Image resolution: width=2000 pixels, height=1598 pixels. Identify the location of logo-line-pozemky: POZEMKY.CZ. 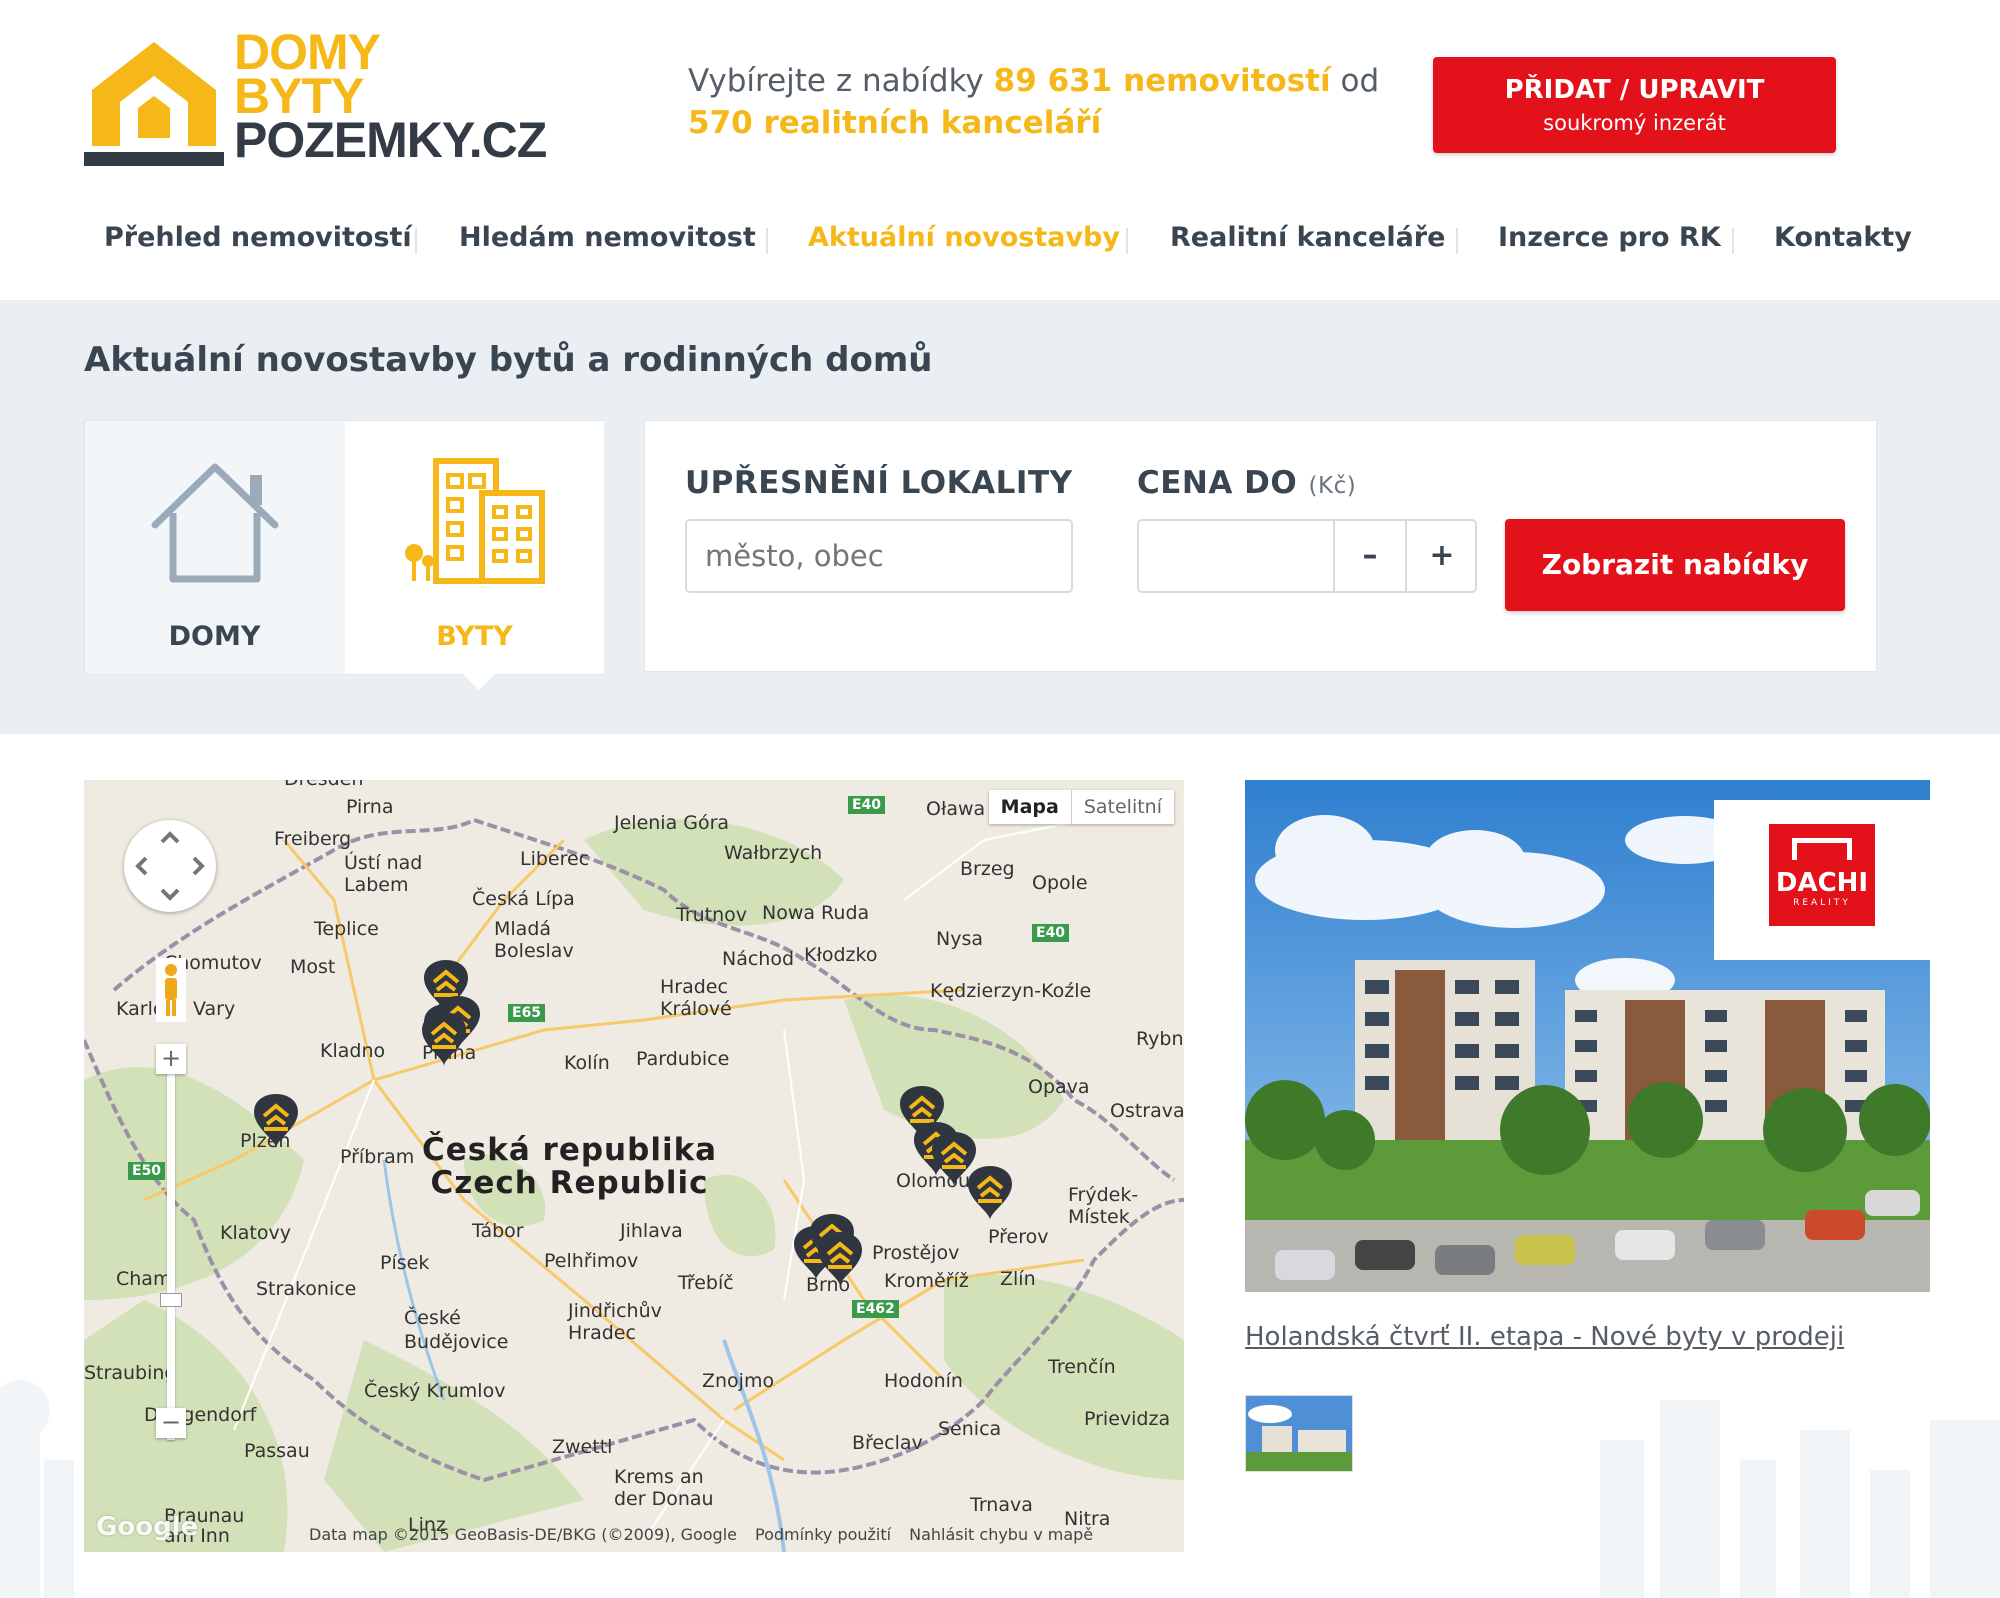
(390, 140).